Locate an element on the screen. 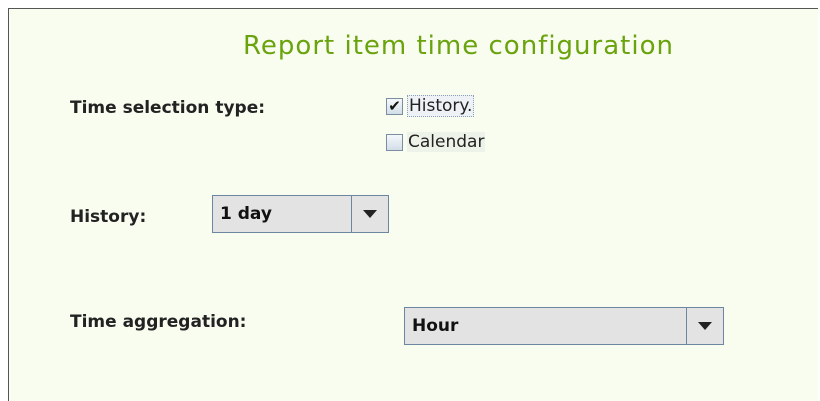 Image resolution: width=820 pixels, height=401 pixels. history-dropdown-button is located at coordinates (369, 214).